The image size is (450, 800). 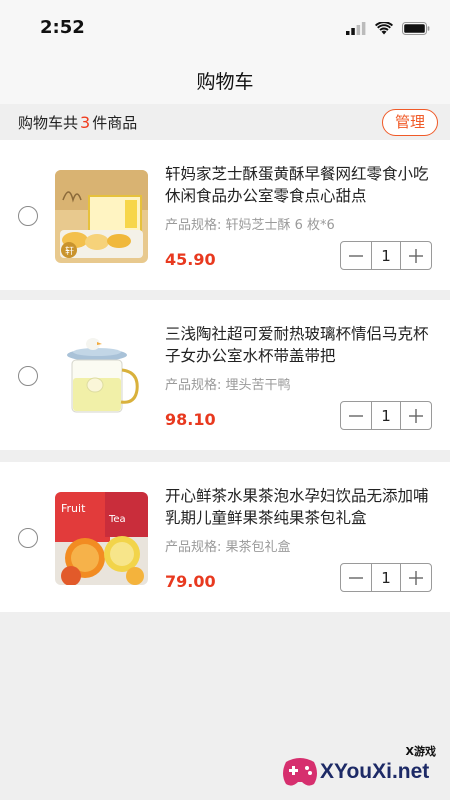 What do you see at coordinates (73, 508) in the screenshot?
I see `svg-text: Fruit` at bounding box center [73, 508].